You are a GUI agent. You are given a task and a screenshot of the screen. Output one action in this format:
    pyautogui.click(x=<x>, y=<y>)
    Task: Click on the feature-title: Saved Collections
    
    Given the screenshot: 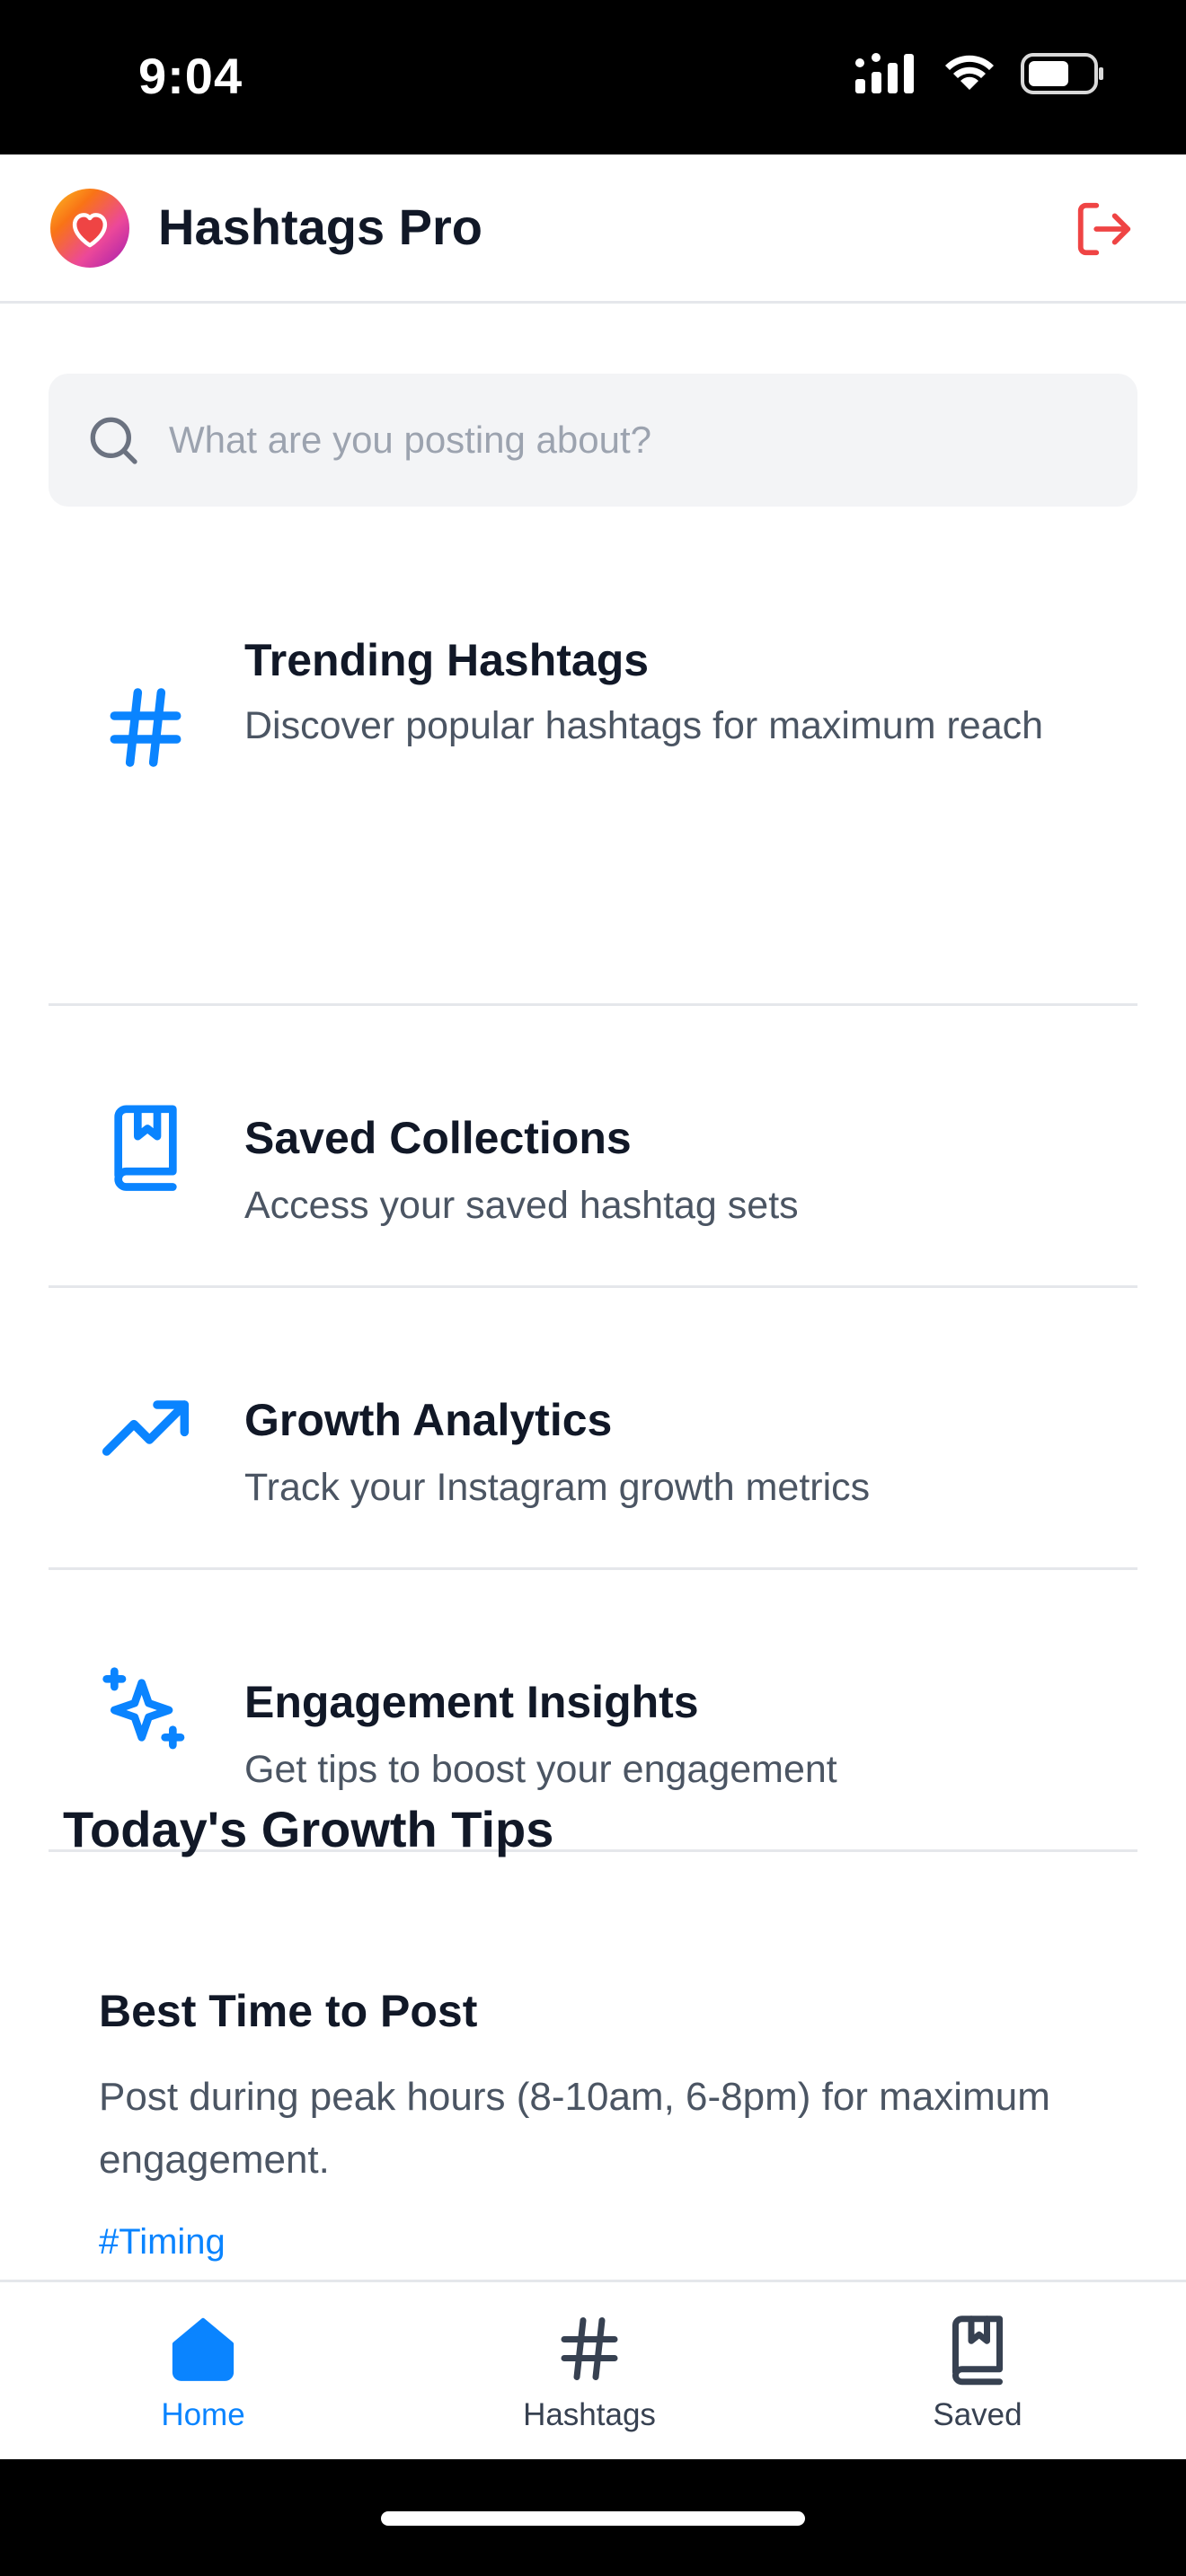 What is the action you would take?
    pyautogui.click(x=438, y=1138)
    